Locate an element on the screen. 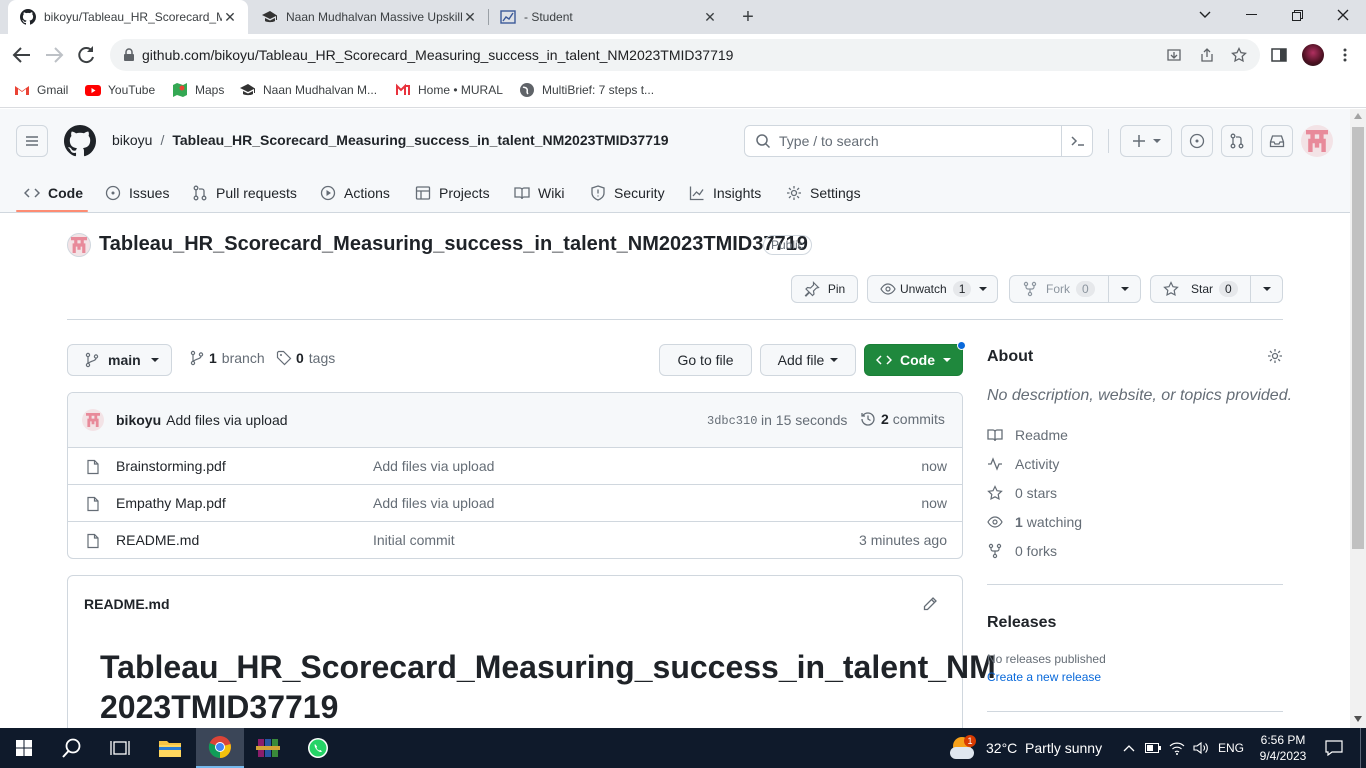 This screenshot has height=768, width=1366. side-panel-icon is located at coordinates (1279, 55).